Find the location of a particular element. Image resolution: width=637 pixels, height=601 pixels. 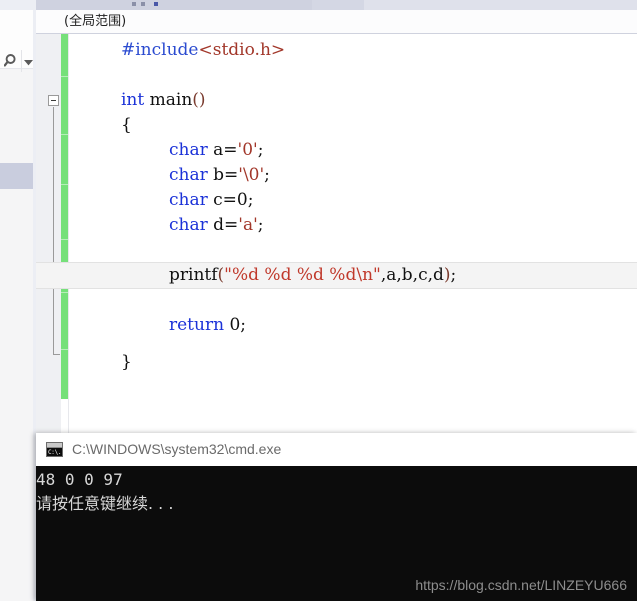

return-value: 0 is located at coordinates (235, 325).